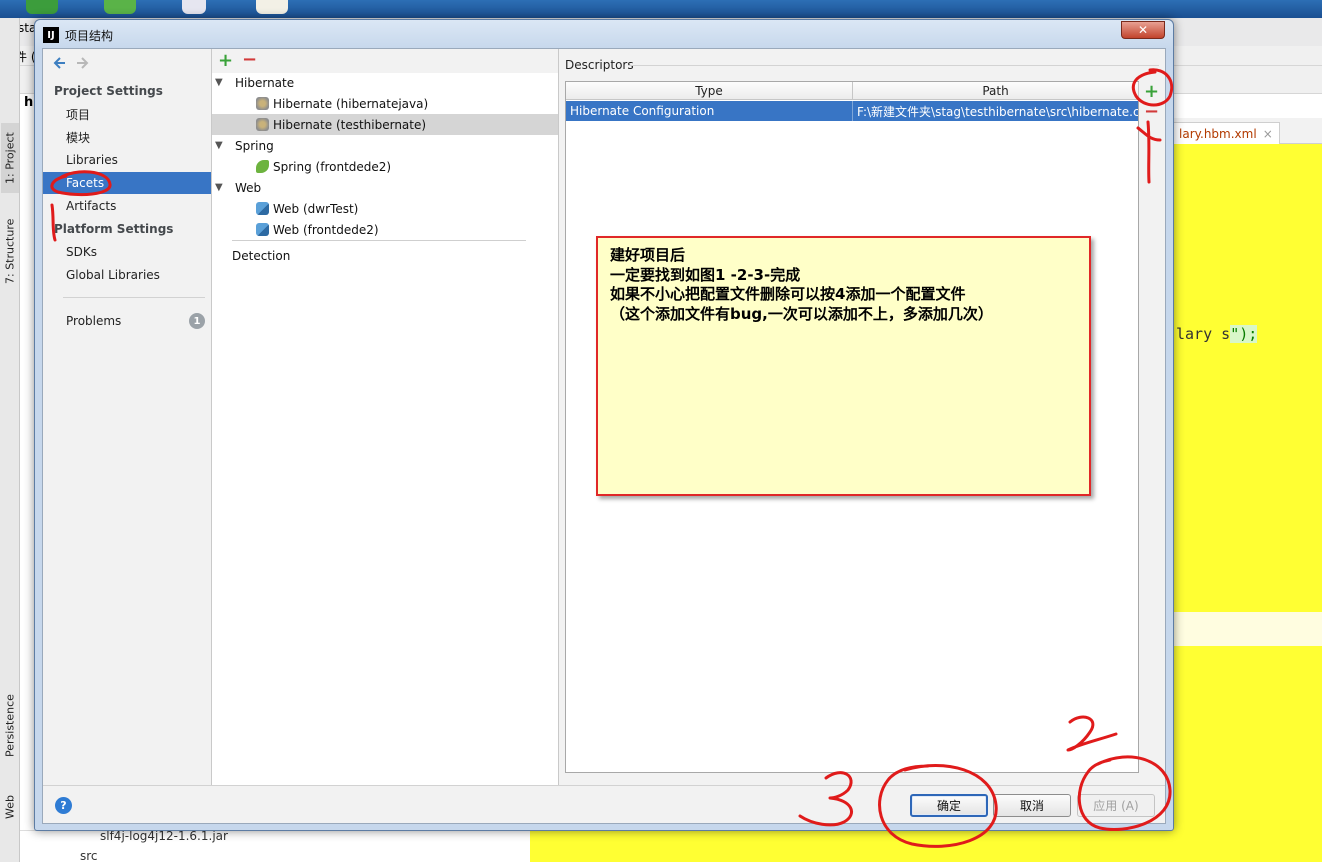  Describe the element at coordinates (604, 34) in the screenshot. I see `dialog-titlebar: IJ 项目结构 ✕` at that location.